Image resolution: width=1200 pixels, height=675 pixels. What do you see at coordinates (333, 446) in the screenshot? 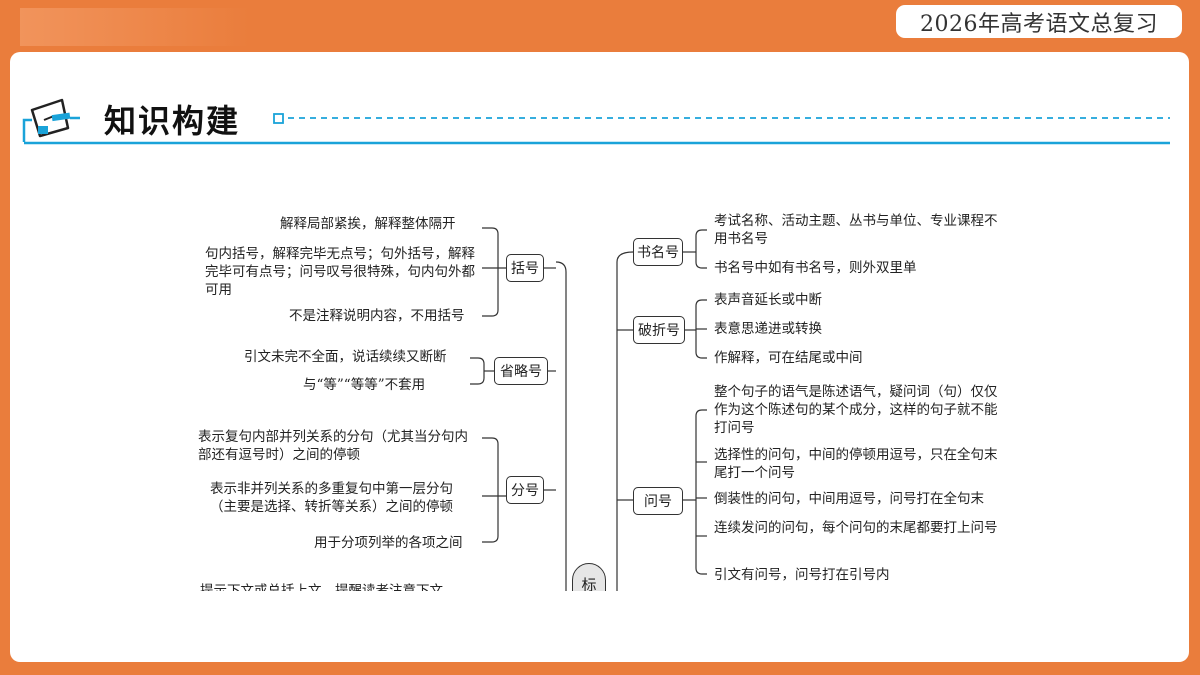
I see `fenhao-item-1: 表示复句内部并列关系的分句（尤其当分句内部还有逗号时）之间的停顿` at bounding box center [333, 446].